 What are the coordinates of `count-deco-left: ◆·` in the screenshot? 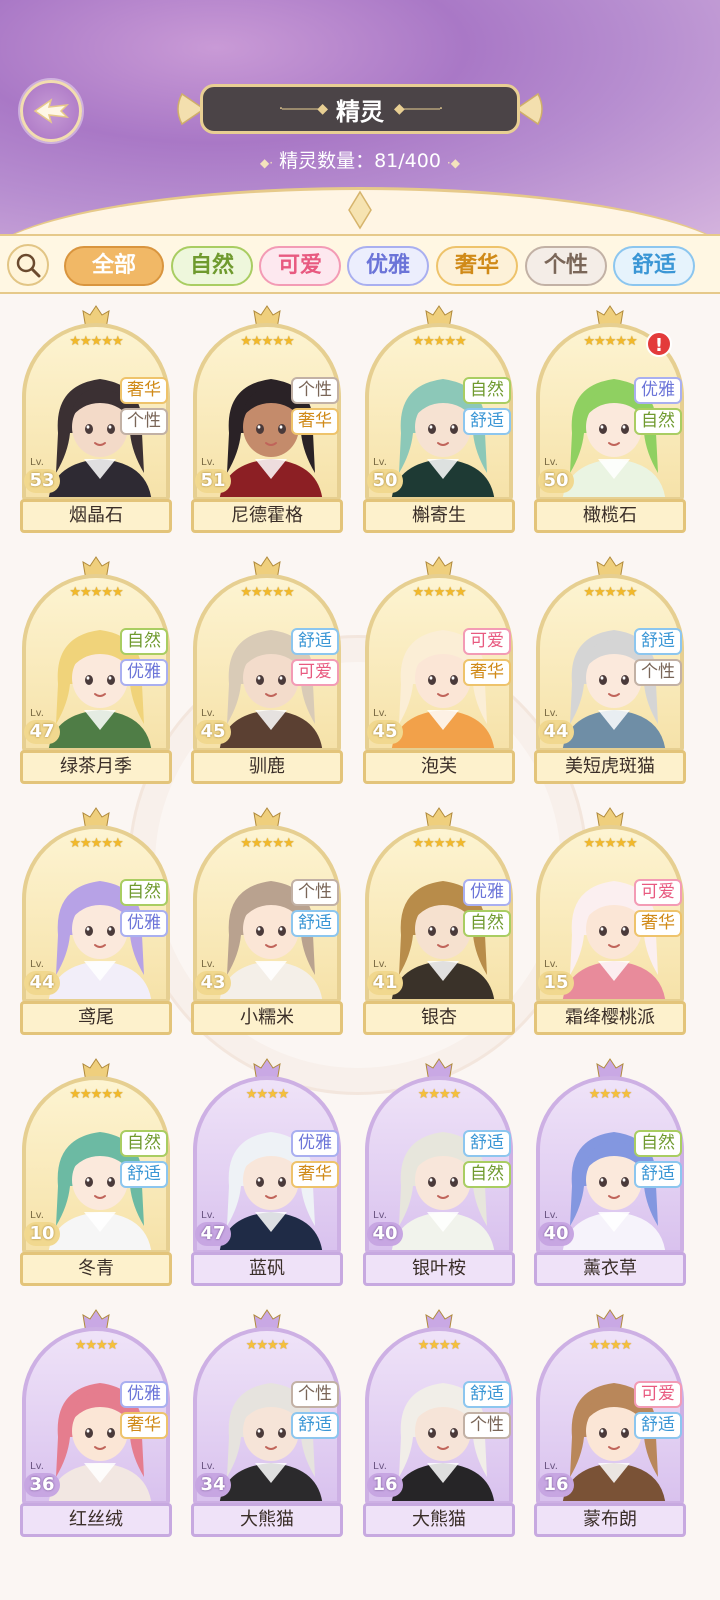 It's located at (267, 163).